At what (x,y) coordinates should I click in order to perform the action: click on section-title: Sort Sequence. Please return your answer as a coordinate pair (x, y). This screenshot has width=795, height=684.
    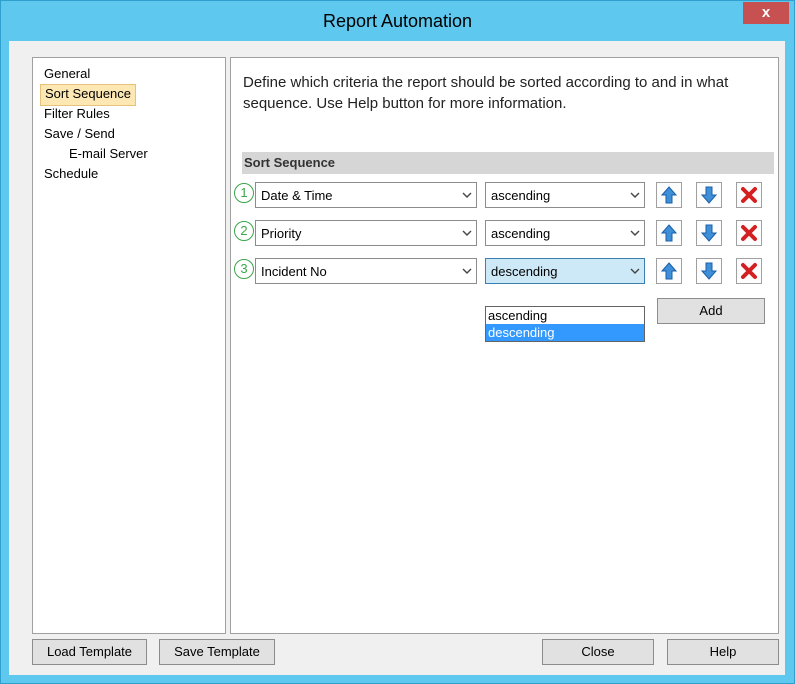
    Looking at the image, I should click on (290, 162).